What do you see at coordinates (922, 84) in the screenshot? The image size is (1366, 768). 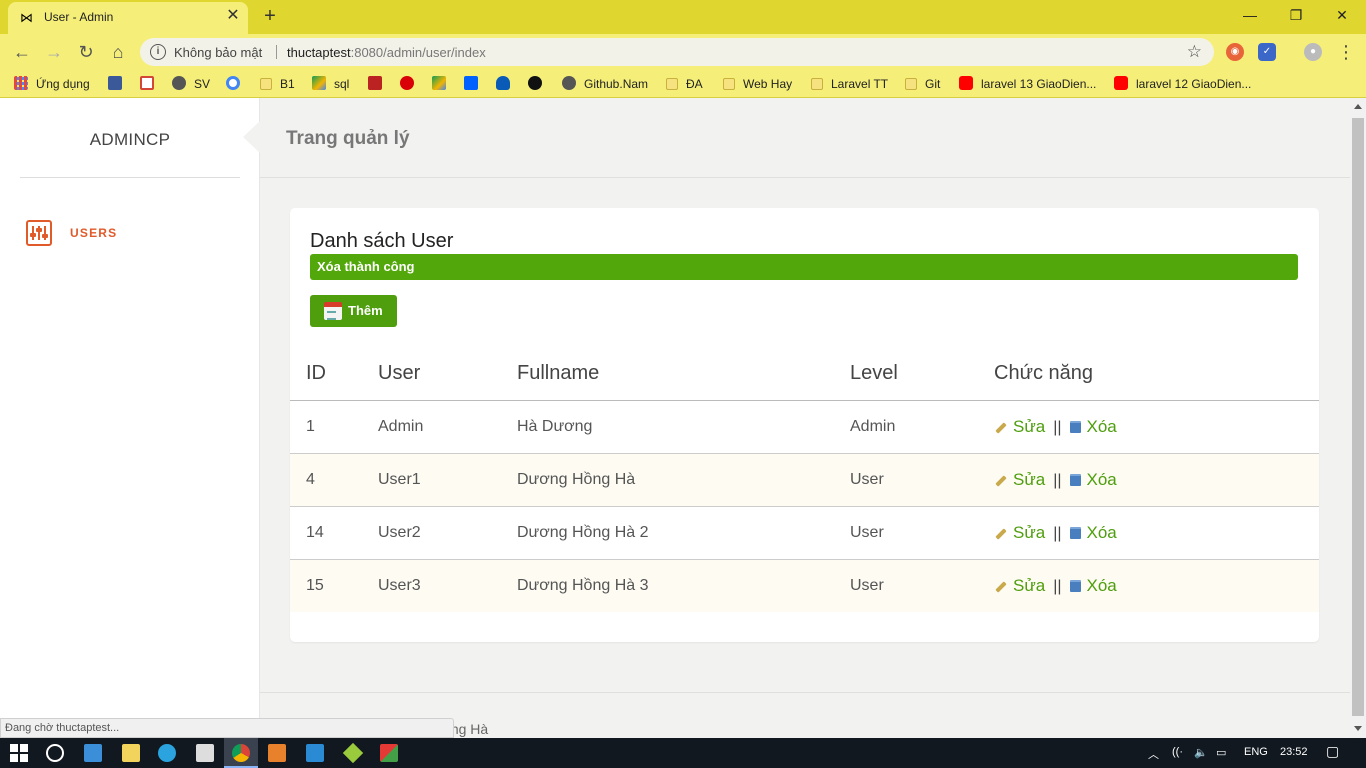 I see `bookmark-git: Git` at bounding box center [922, 84].